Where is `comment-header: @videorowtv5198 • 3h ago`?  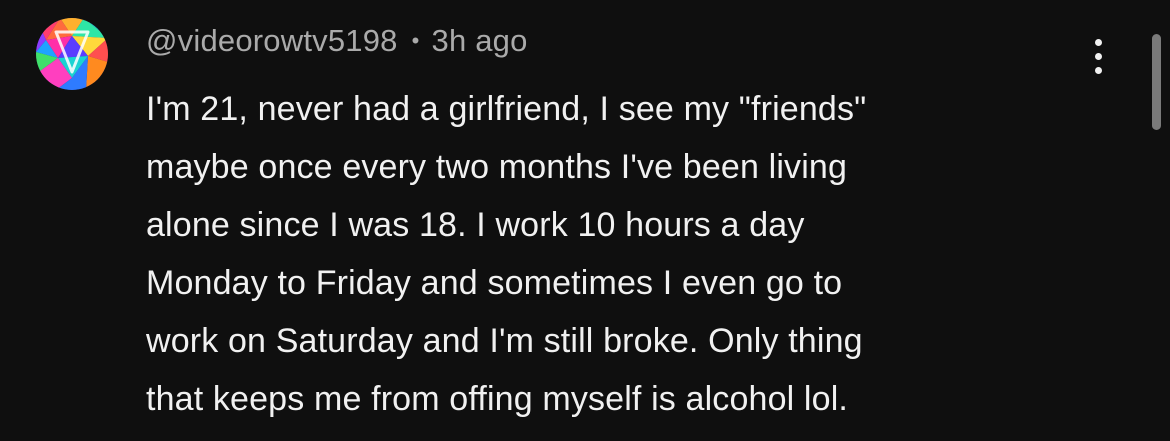
comment-header: @videorowtv5198 • 3h ago is located at coordinates (337, 41).